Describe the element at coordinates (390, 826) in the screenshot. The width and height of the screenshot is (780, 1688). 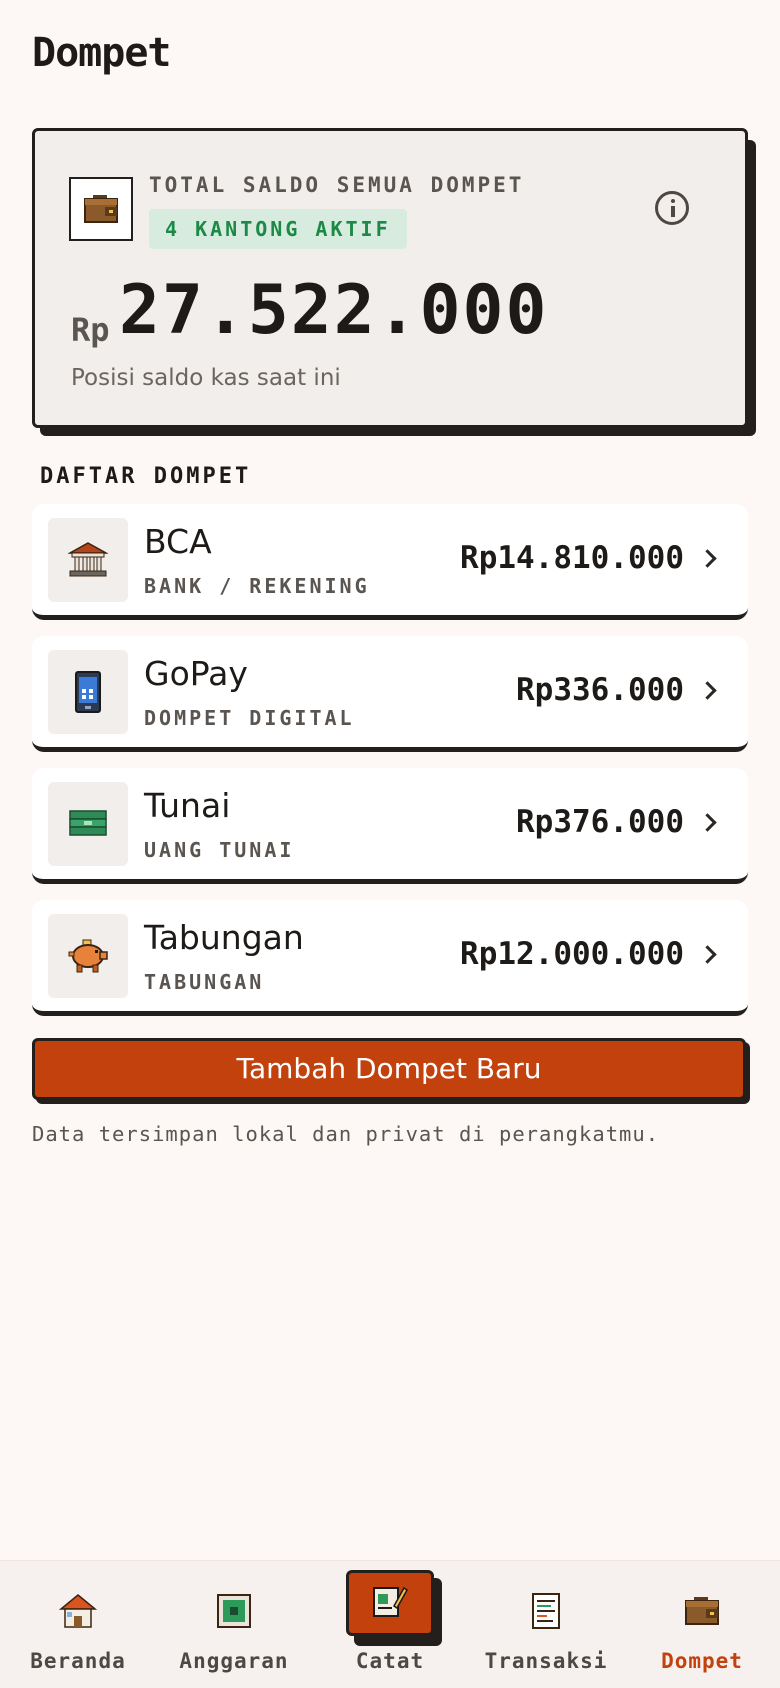
I see `wallet-item-tunai: Tunai UANG TUNAI Rp376.000` at that location.